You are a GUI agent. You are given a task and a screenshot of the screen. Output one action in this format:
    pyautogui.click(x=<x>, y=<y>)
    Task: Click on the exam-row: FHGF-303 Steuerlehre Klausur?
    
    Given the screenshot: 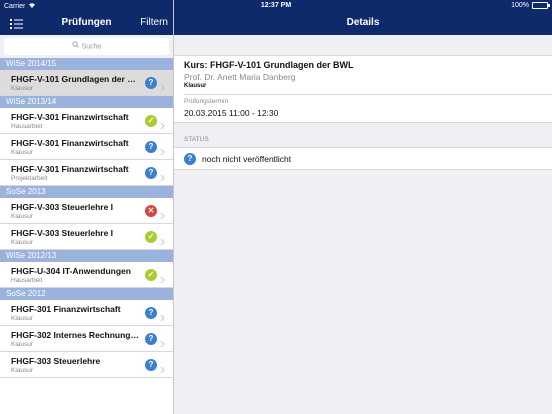 What is the action you would take?
    pyautogui.click(x=86, y=365)
    